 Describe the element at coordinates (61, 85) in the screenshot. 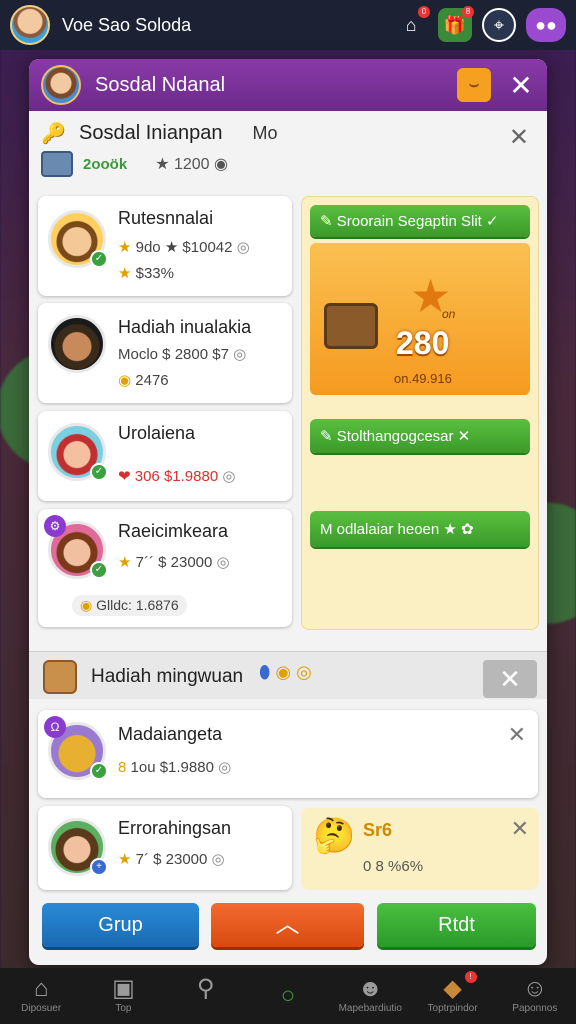

I see `modal-avatar` at that location.